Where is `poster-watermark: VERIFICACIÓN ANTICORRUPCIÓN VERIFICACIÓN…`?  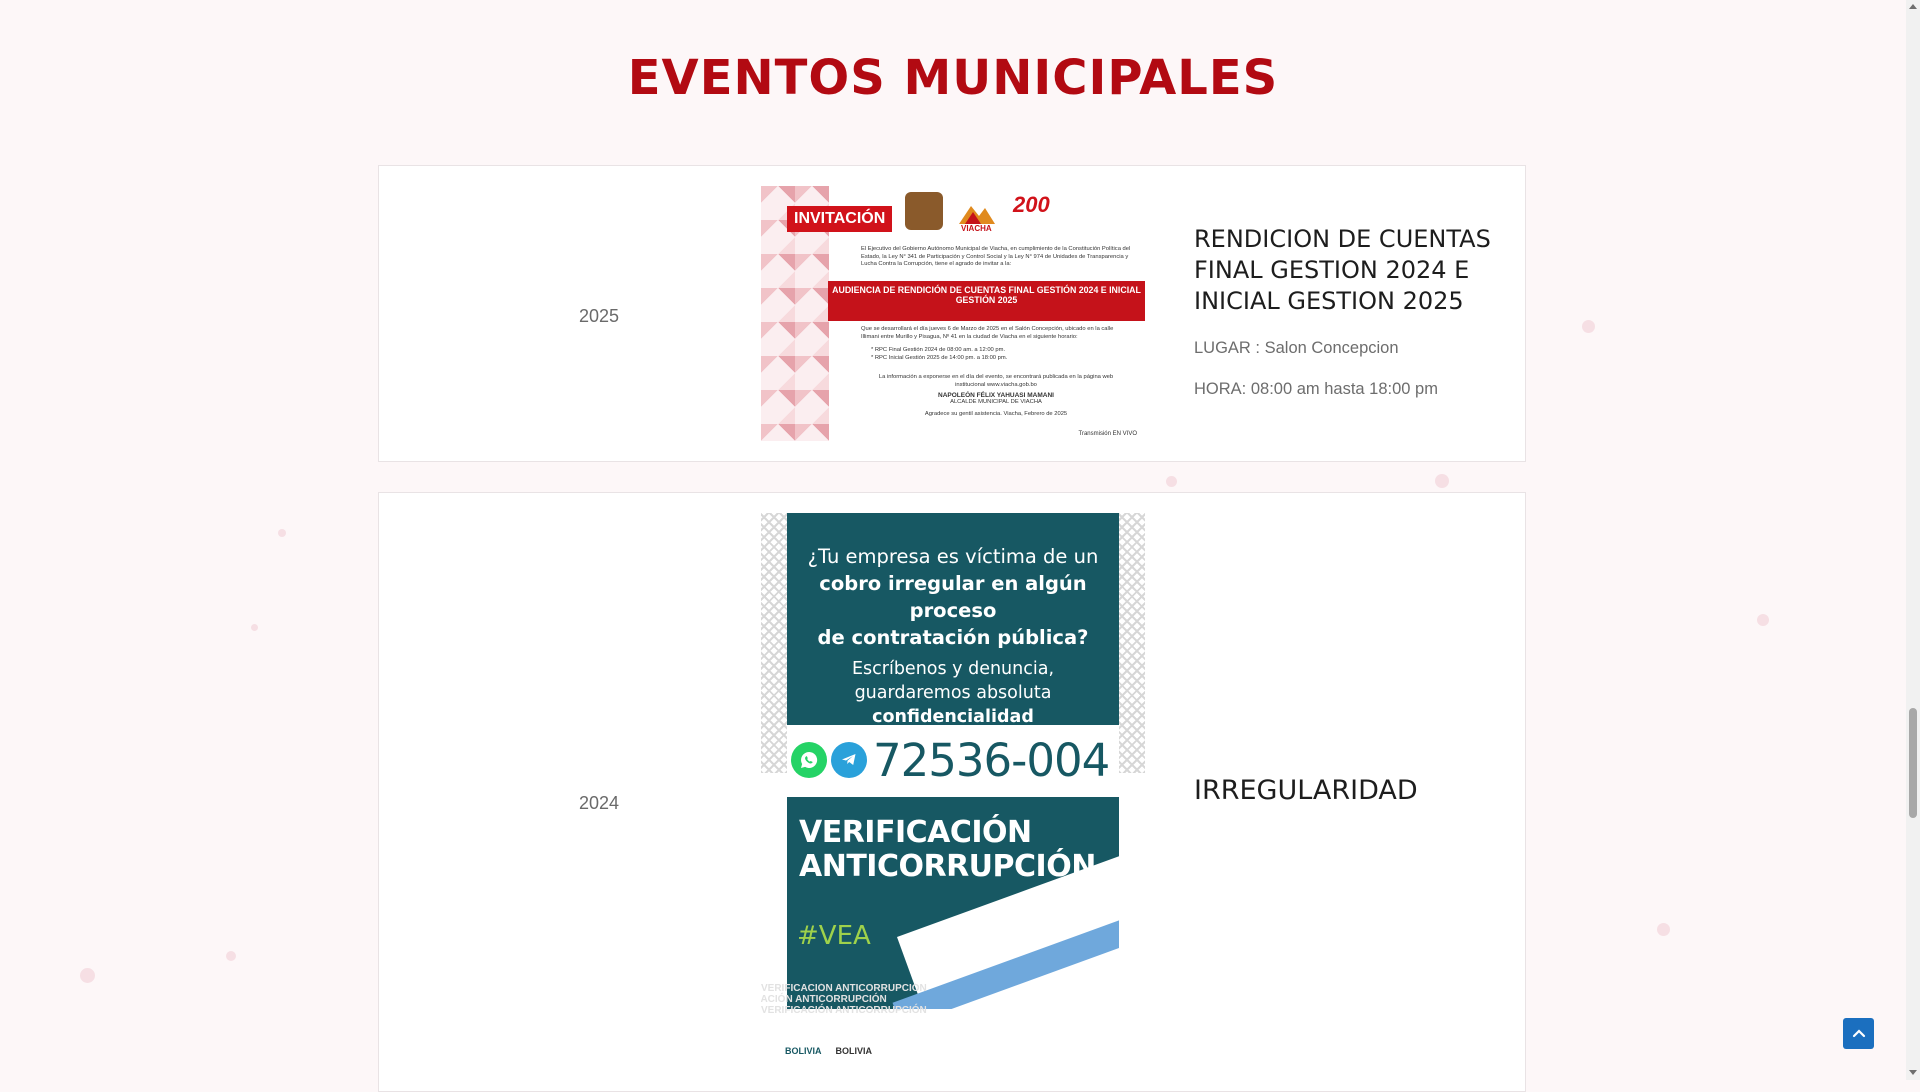 poster-watermark: VERIFICACIÓN ANTICORRUPCIÓN VERIFICACIÓN… is located at coordinates (953, 1003).